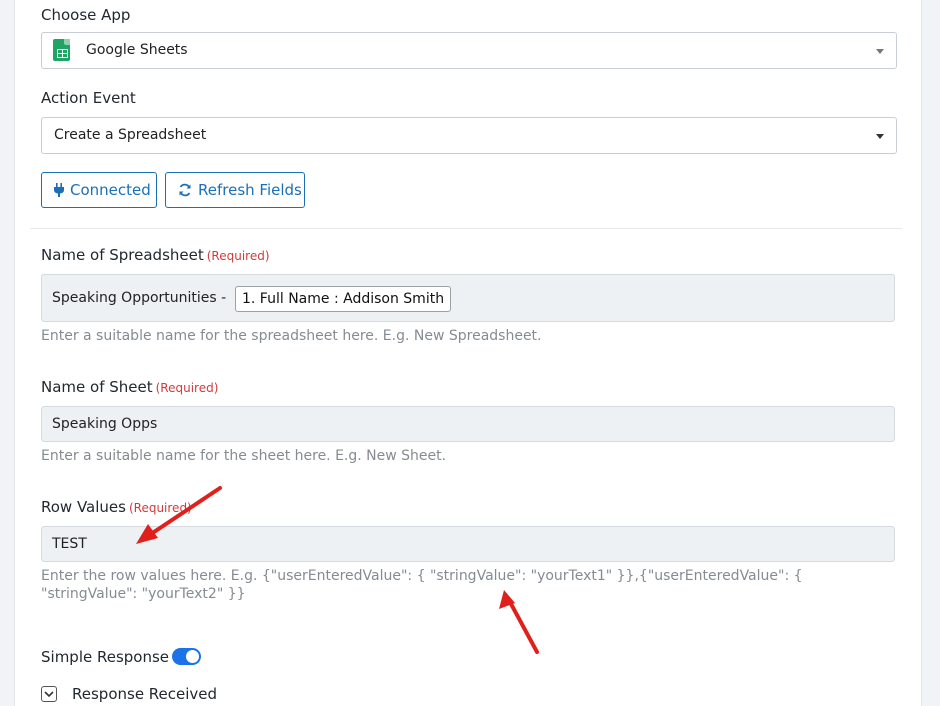 The width and height of the screenshot is (940, 706). I want to click on action-event-value: Create a Spreadsheet, so click(130, 135).